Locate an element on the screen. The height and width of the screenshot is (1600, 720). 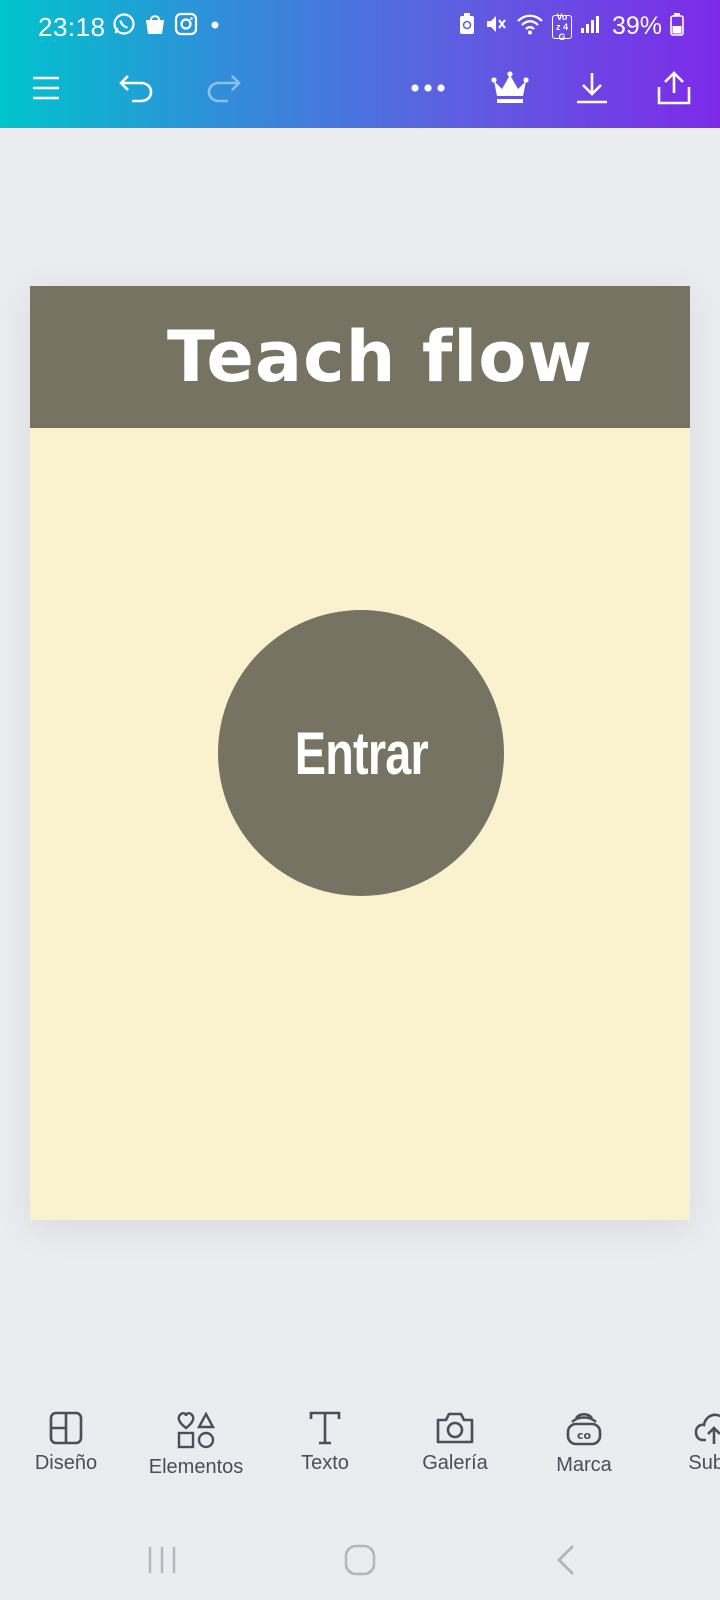
share-button is located at coordinates (674, 88).